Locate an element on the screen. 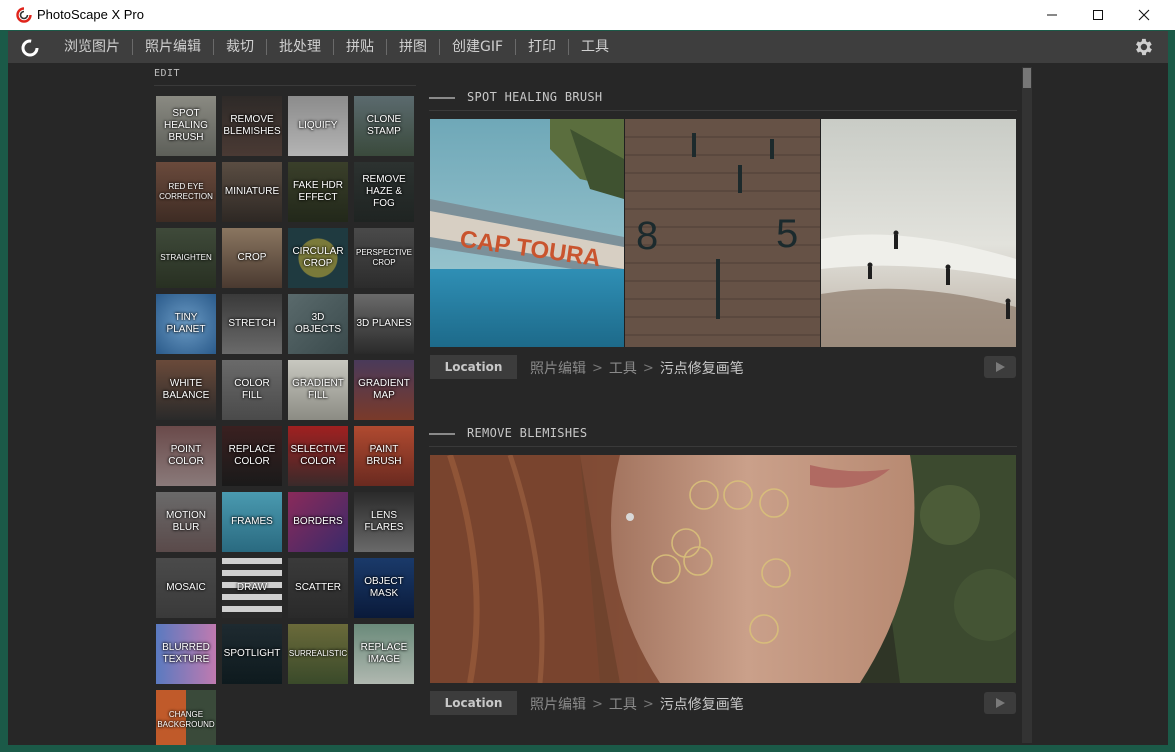  tool-tile: STRAIGHTEN is located at coordinates (186, 258).